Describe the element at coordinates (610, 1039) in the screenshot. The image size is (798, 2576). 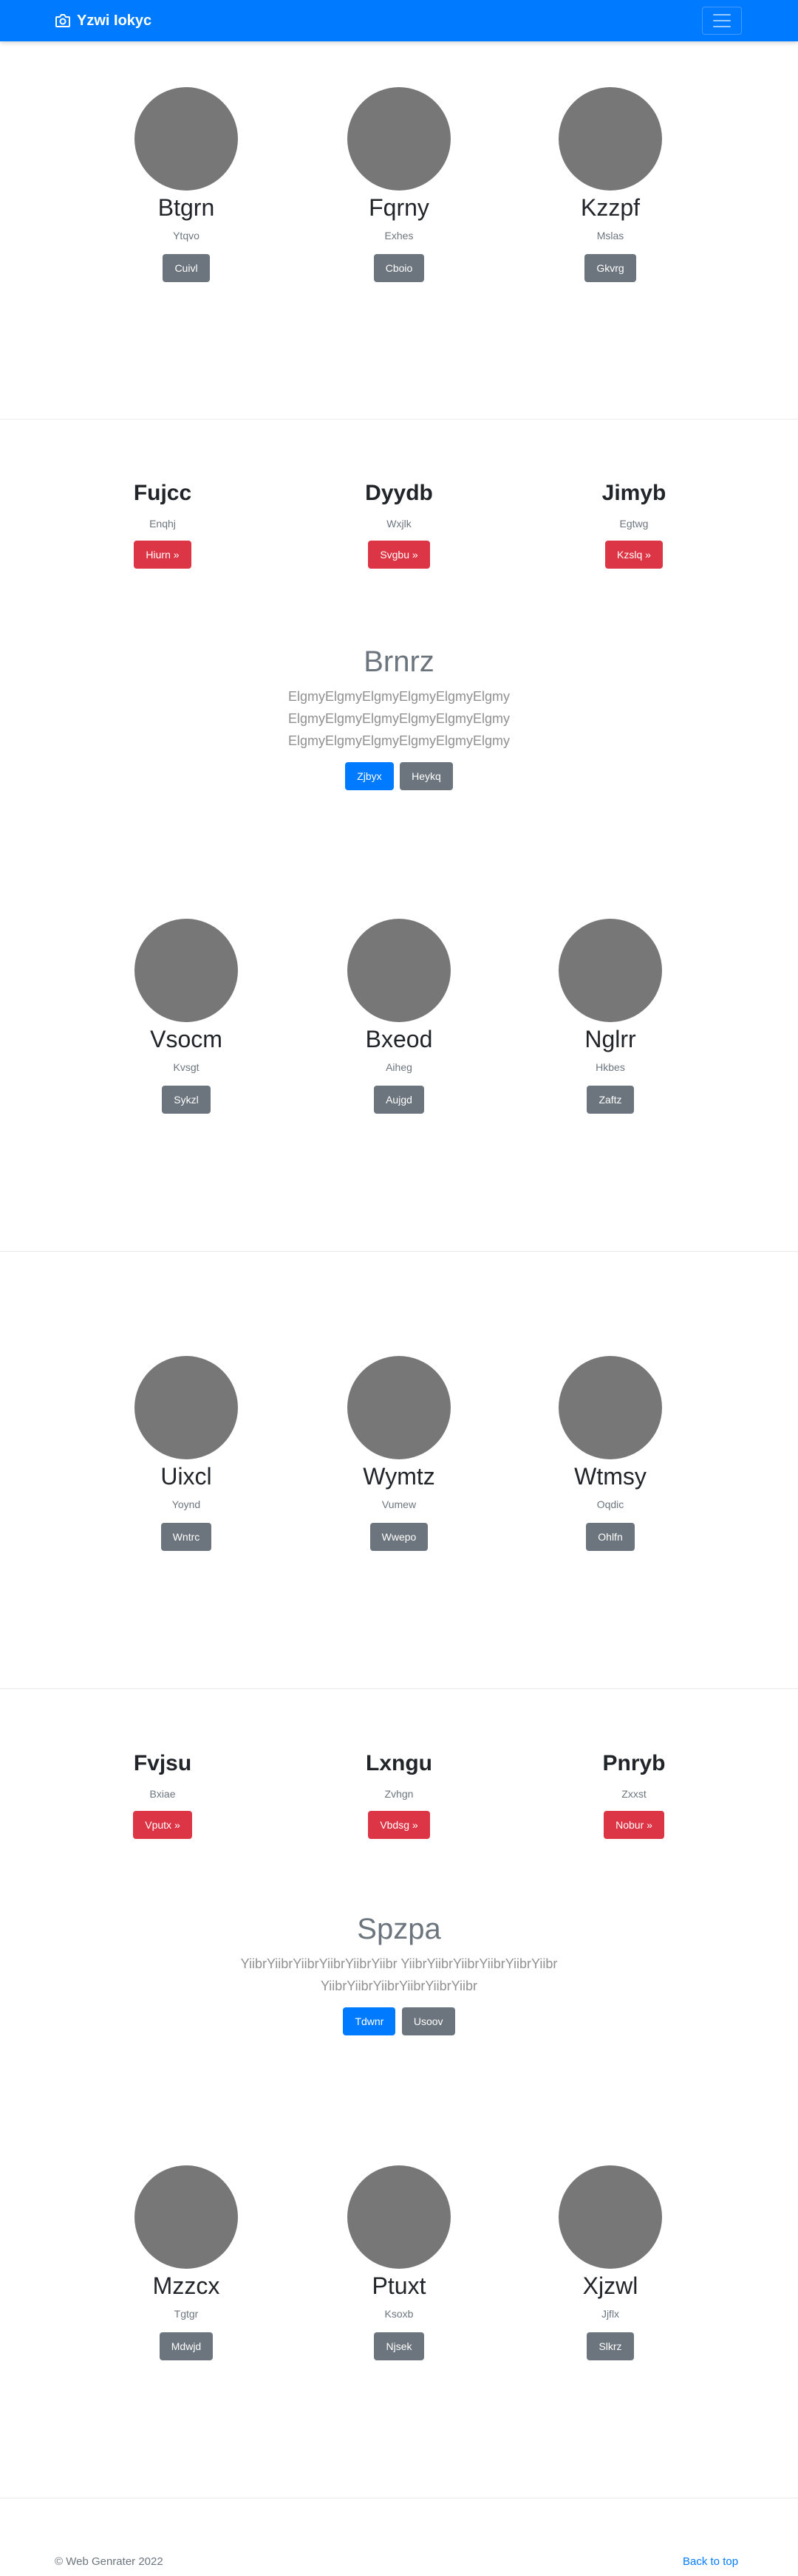
I see `profile-name: Nglrr` at that location.